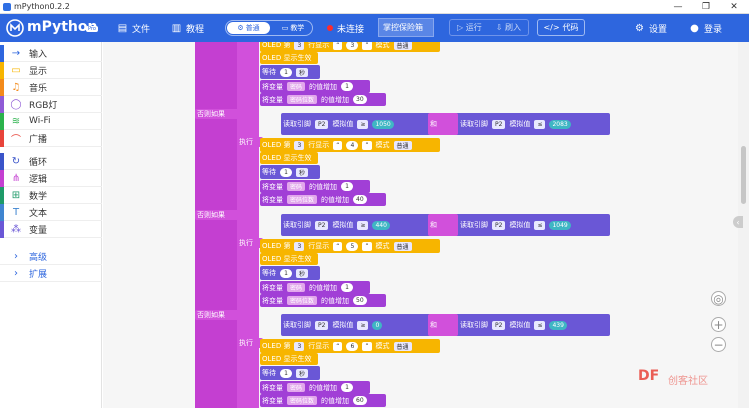  Describe the element at coordinates (383, 124) in the screenshot. I see `threshold-low-input: 1050` at that location.